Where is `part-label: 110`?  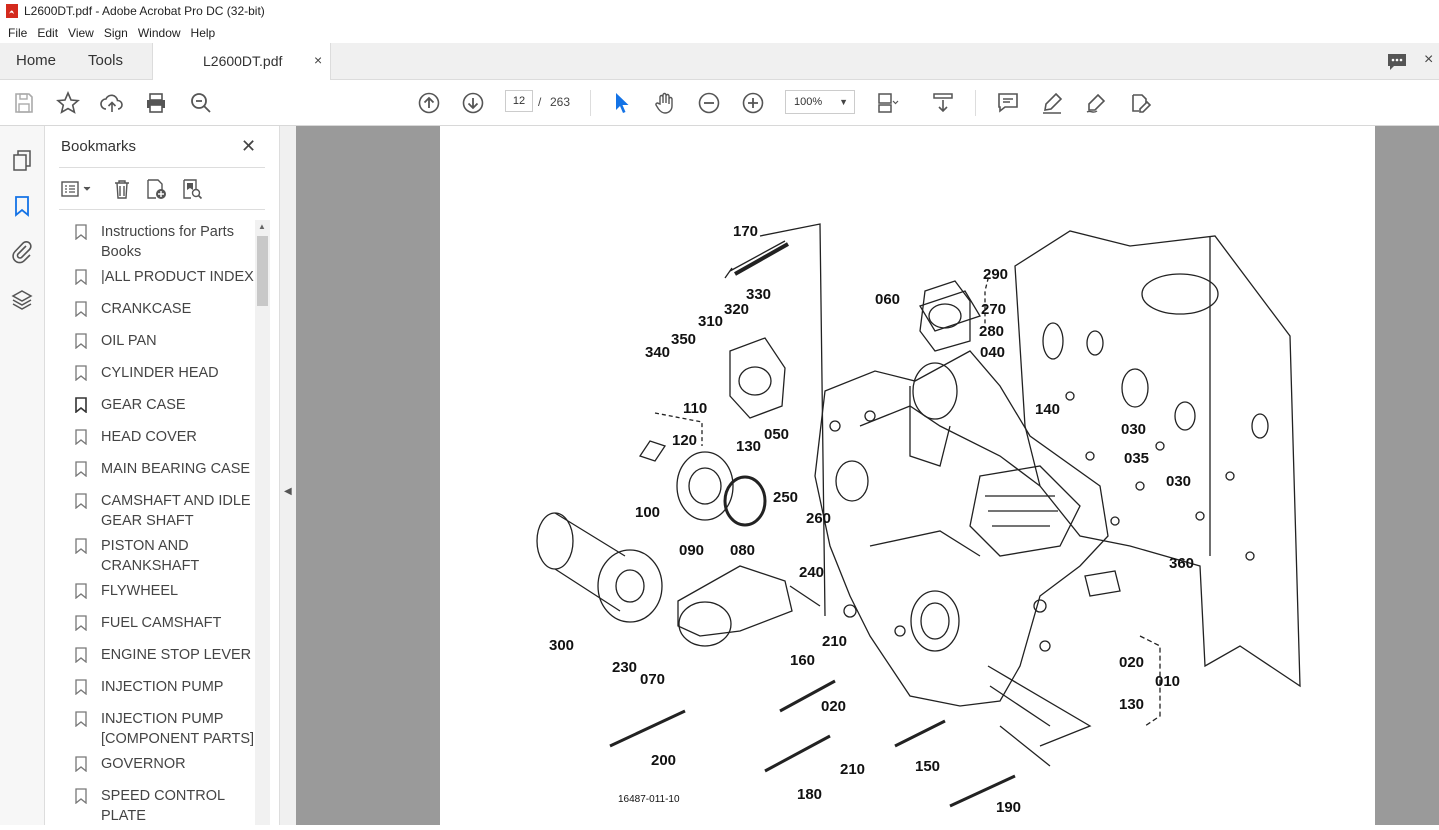 part-label: 110 is located at coordinates (695, 408).